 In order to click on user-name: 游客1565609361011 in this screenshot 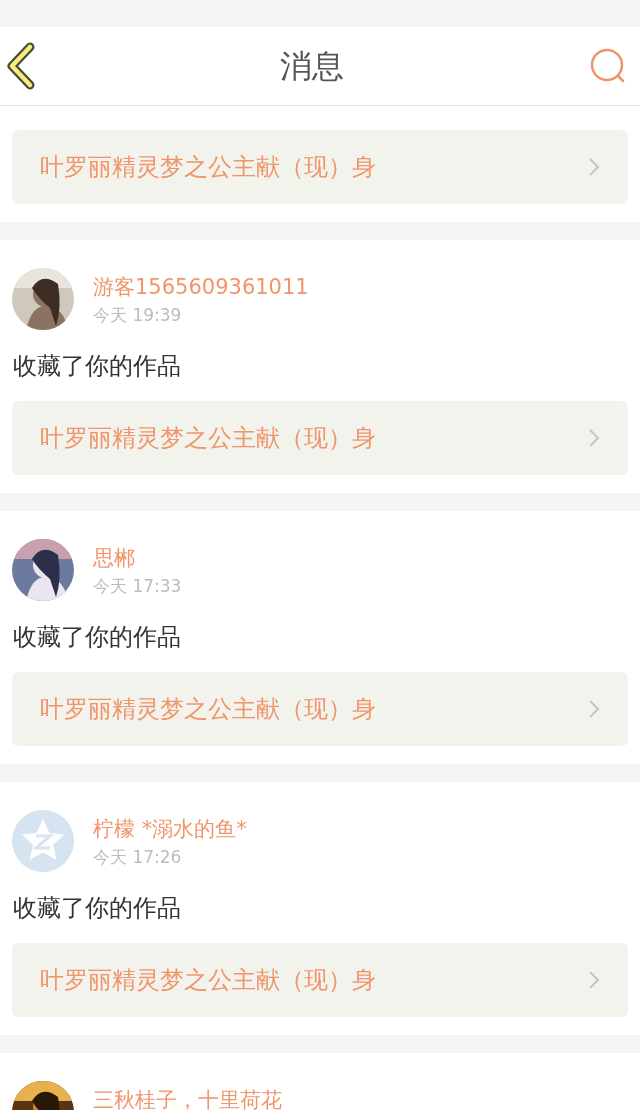, I will do `click(201, 287)`.